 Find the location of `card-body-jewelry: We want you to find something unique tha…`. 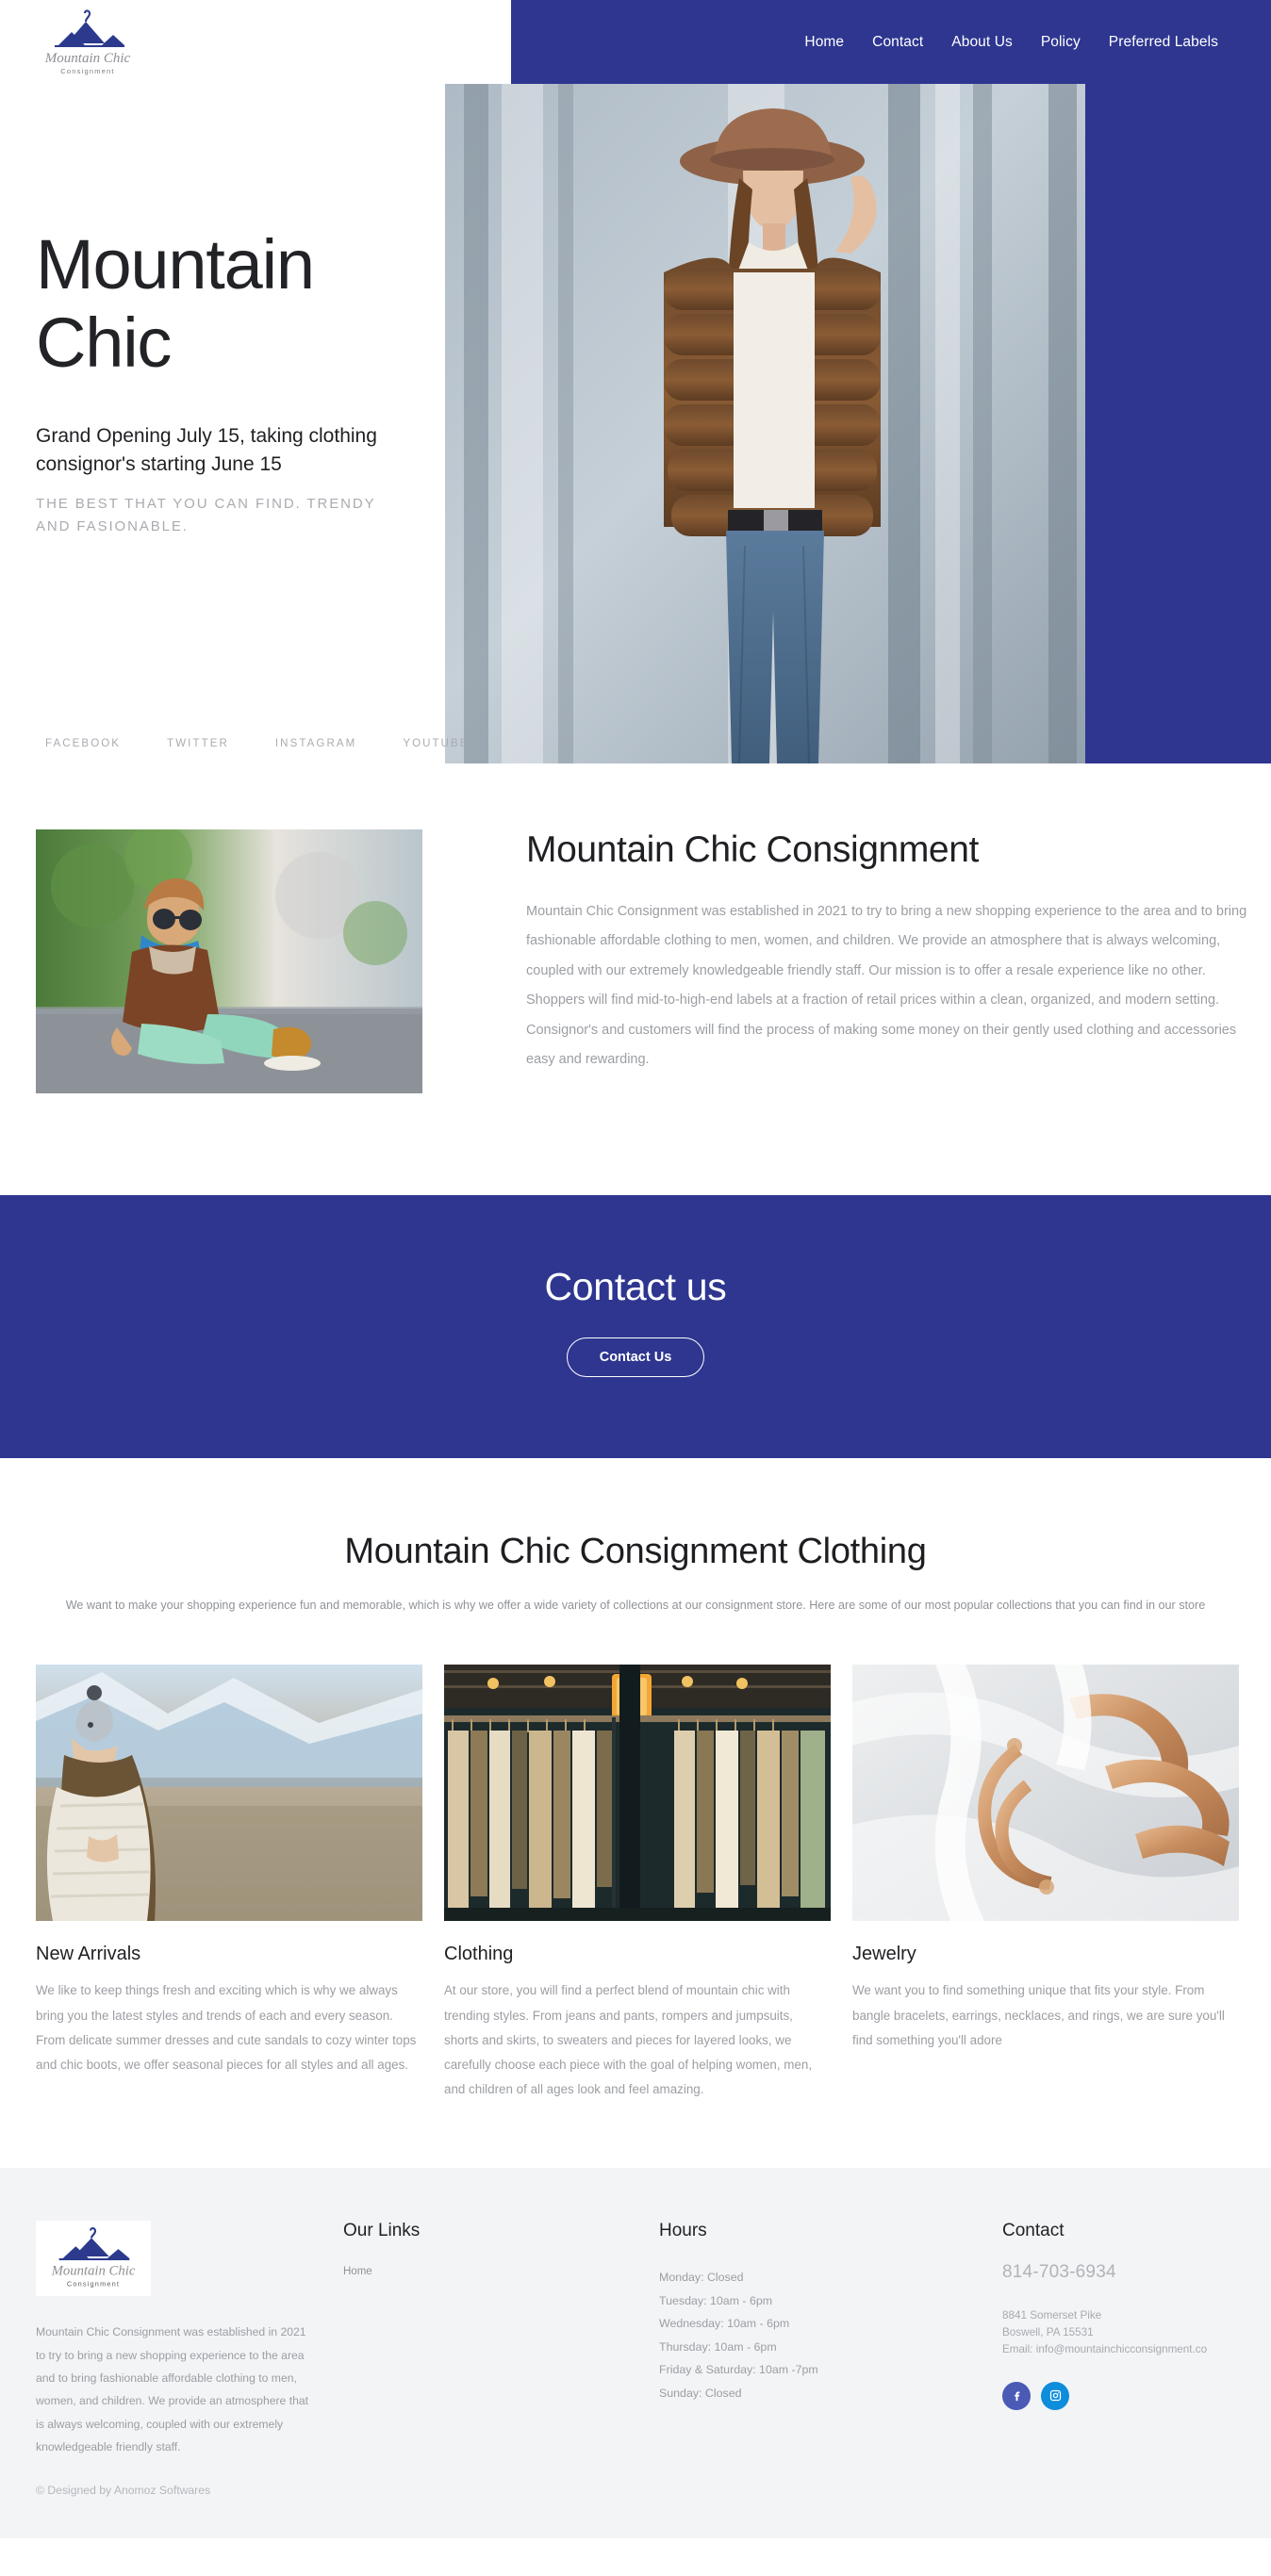

card-body-jewelry: We want you to find something unique tha… is located at coordinates (1038, 2015).